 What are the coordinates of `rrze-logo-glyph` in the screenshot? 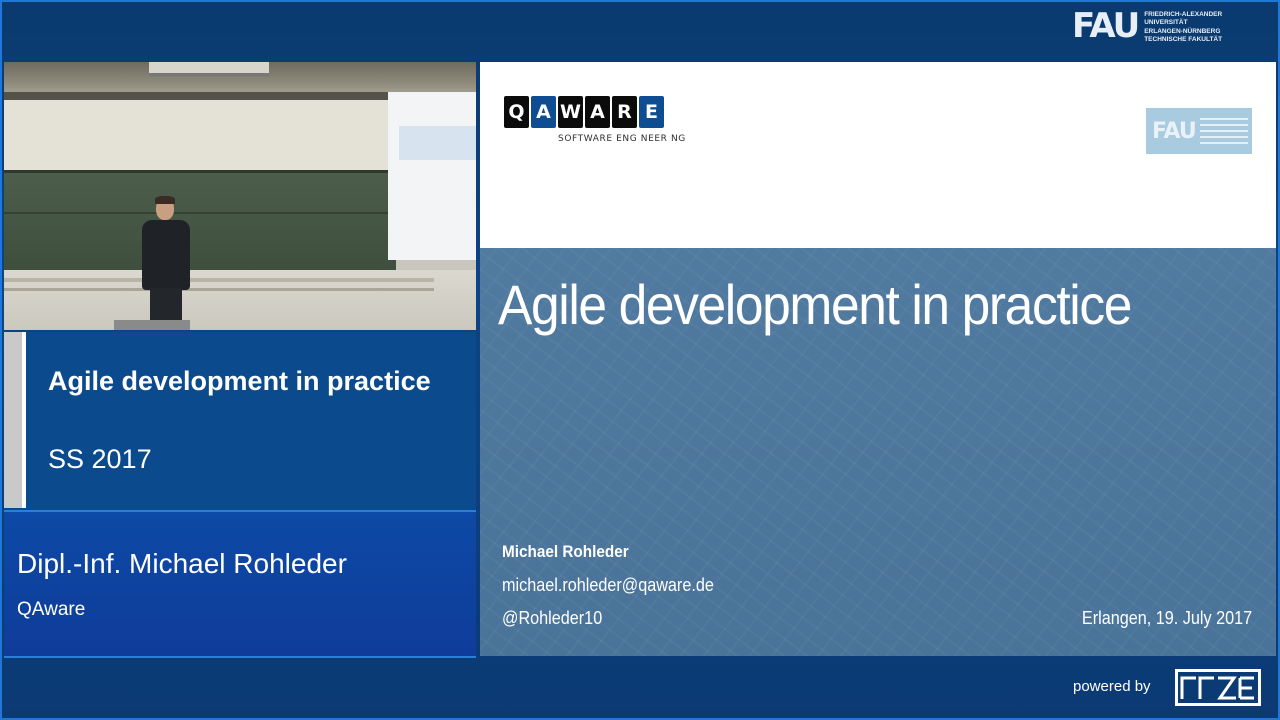 It's located at (1217, 688).